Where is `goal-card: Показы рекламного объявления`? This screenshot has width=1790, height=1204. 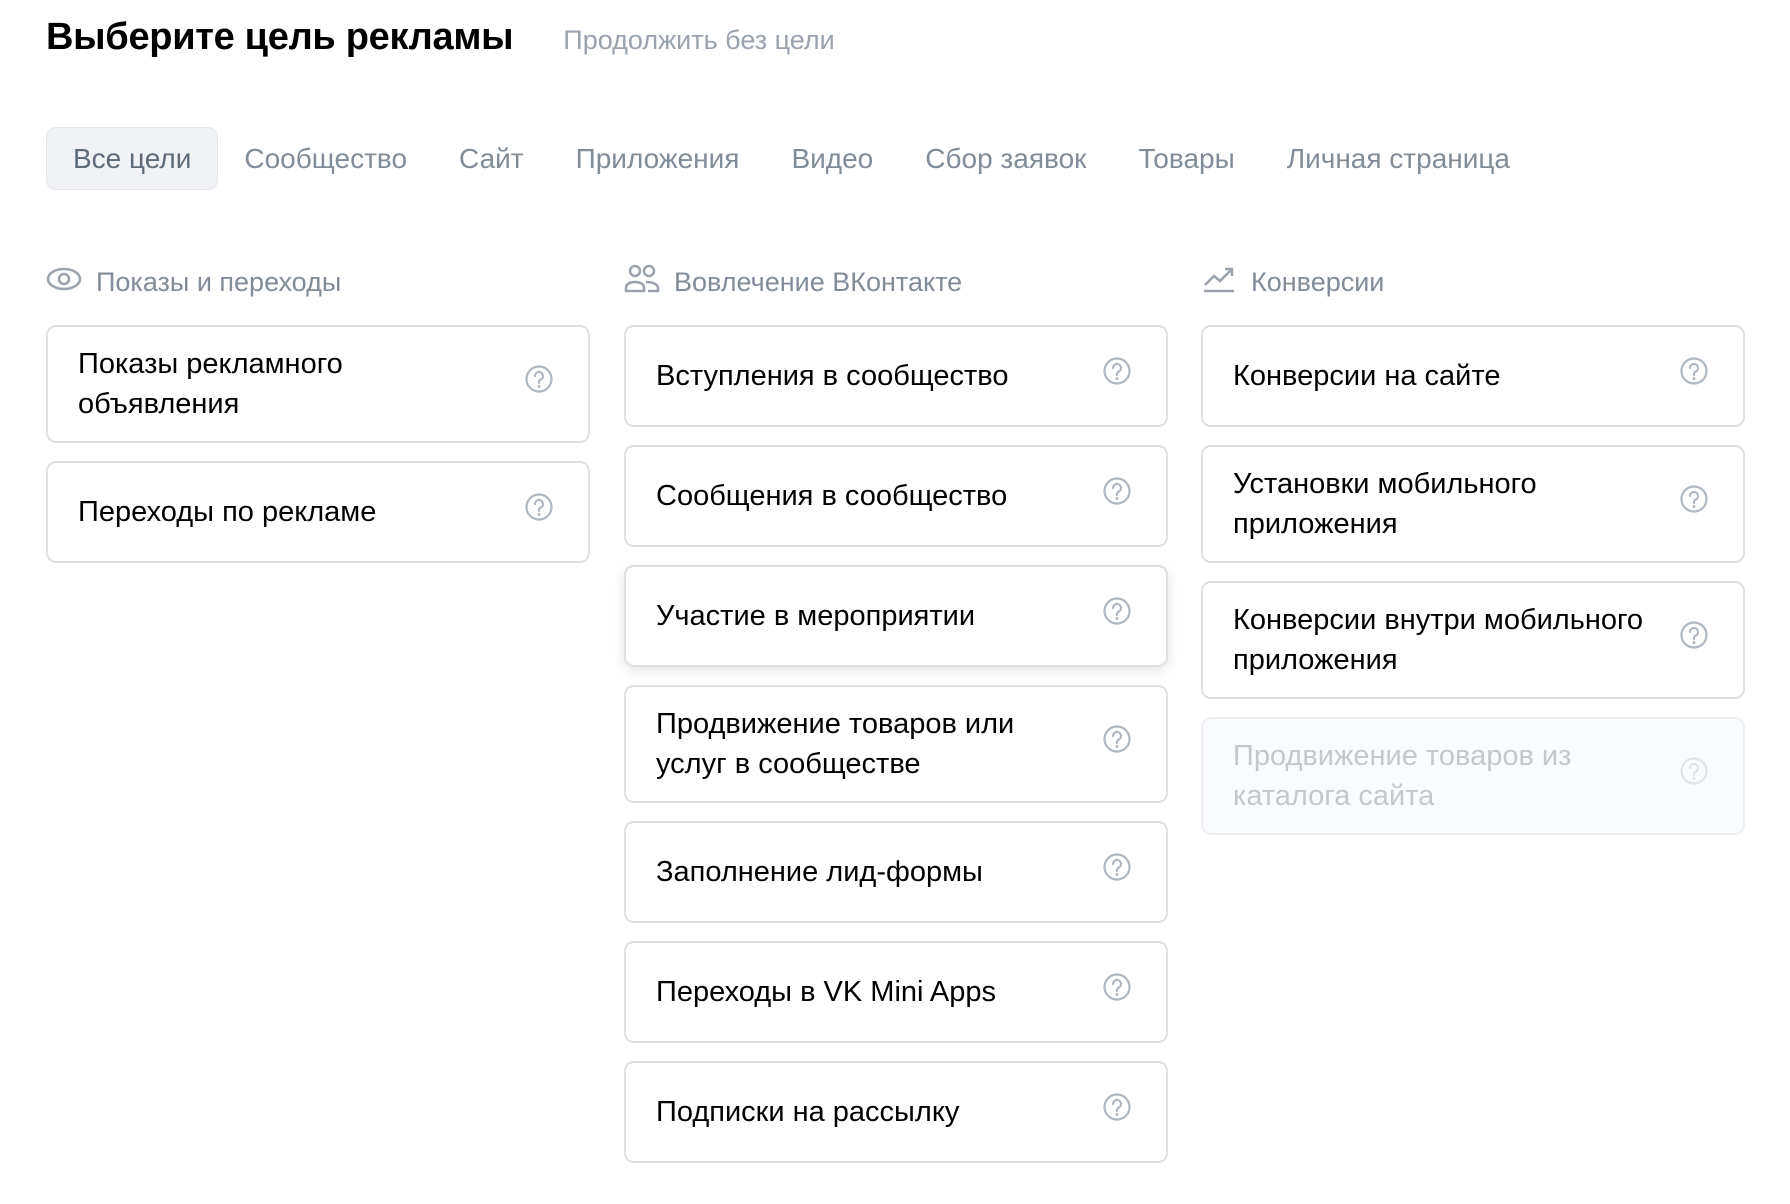 goal-card: Показы рекламного объявления is located at coordinates (318, 384).